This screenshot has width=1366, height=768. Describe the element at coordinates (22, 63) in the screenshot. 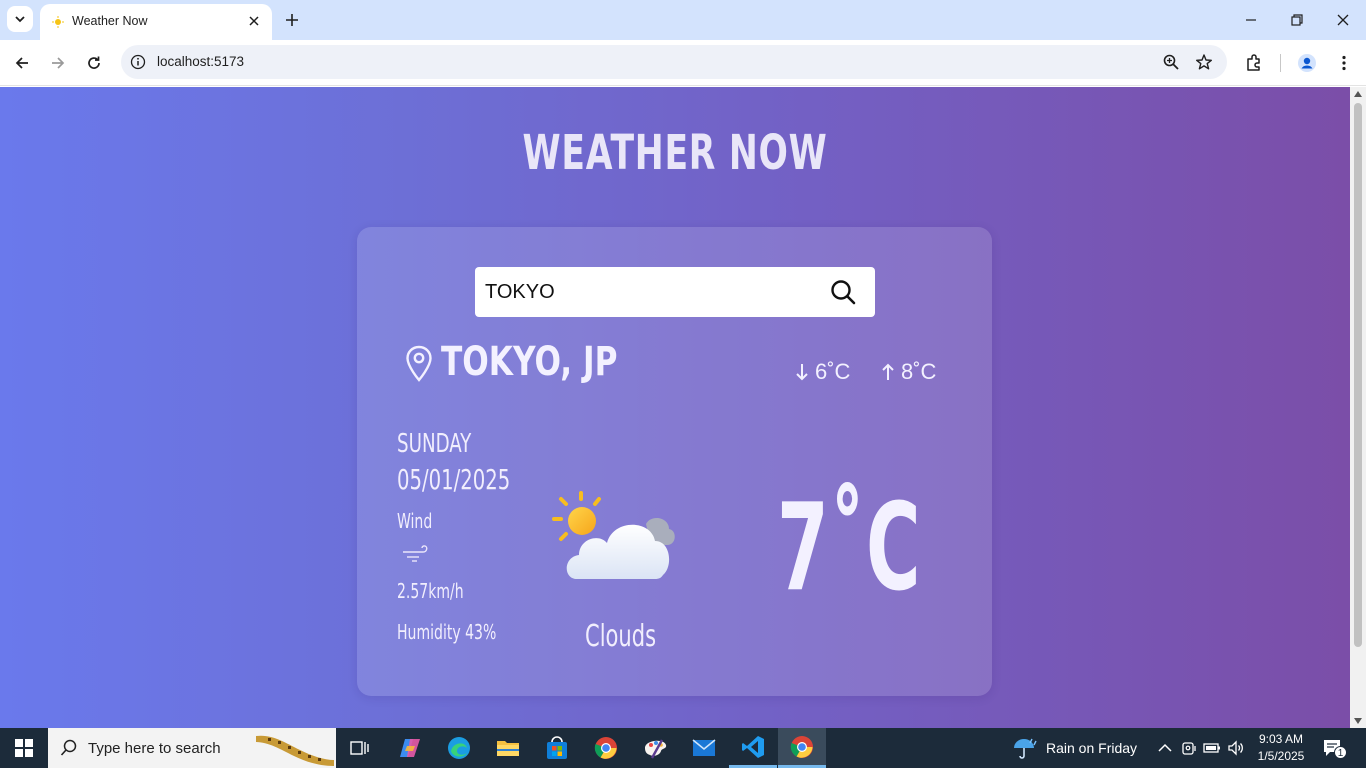

I see `back-arrow-icon` at that location.